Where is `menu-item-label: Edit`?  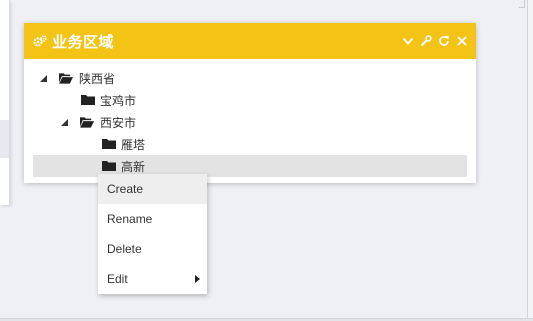
menu-item-label: Edit is located at coordinates (117, 279).